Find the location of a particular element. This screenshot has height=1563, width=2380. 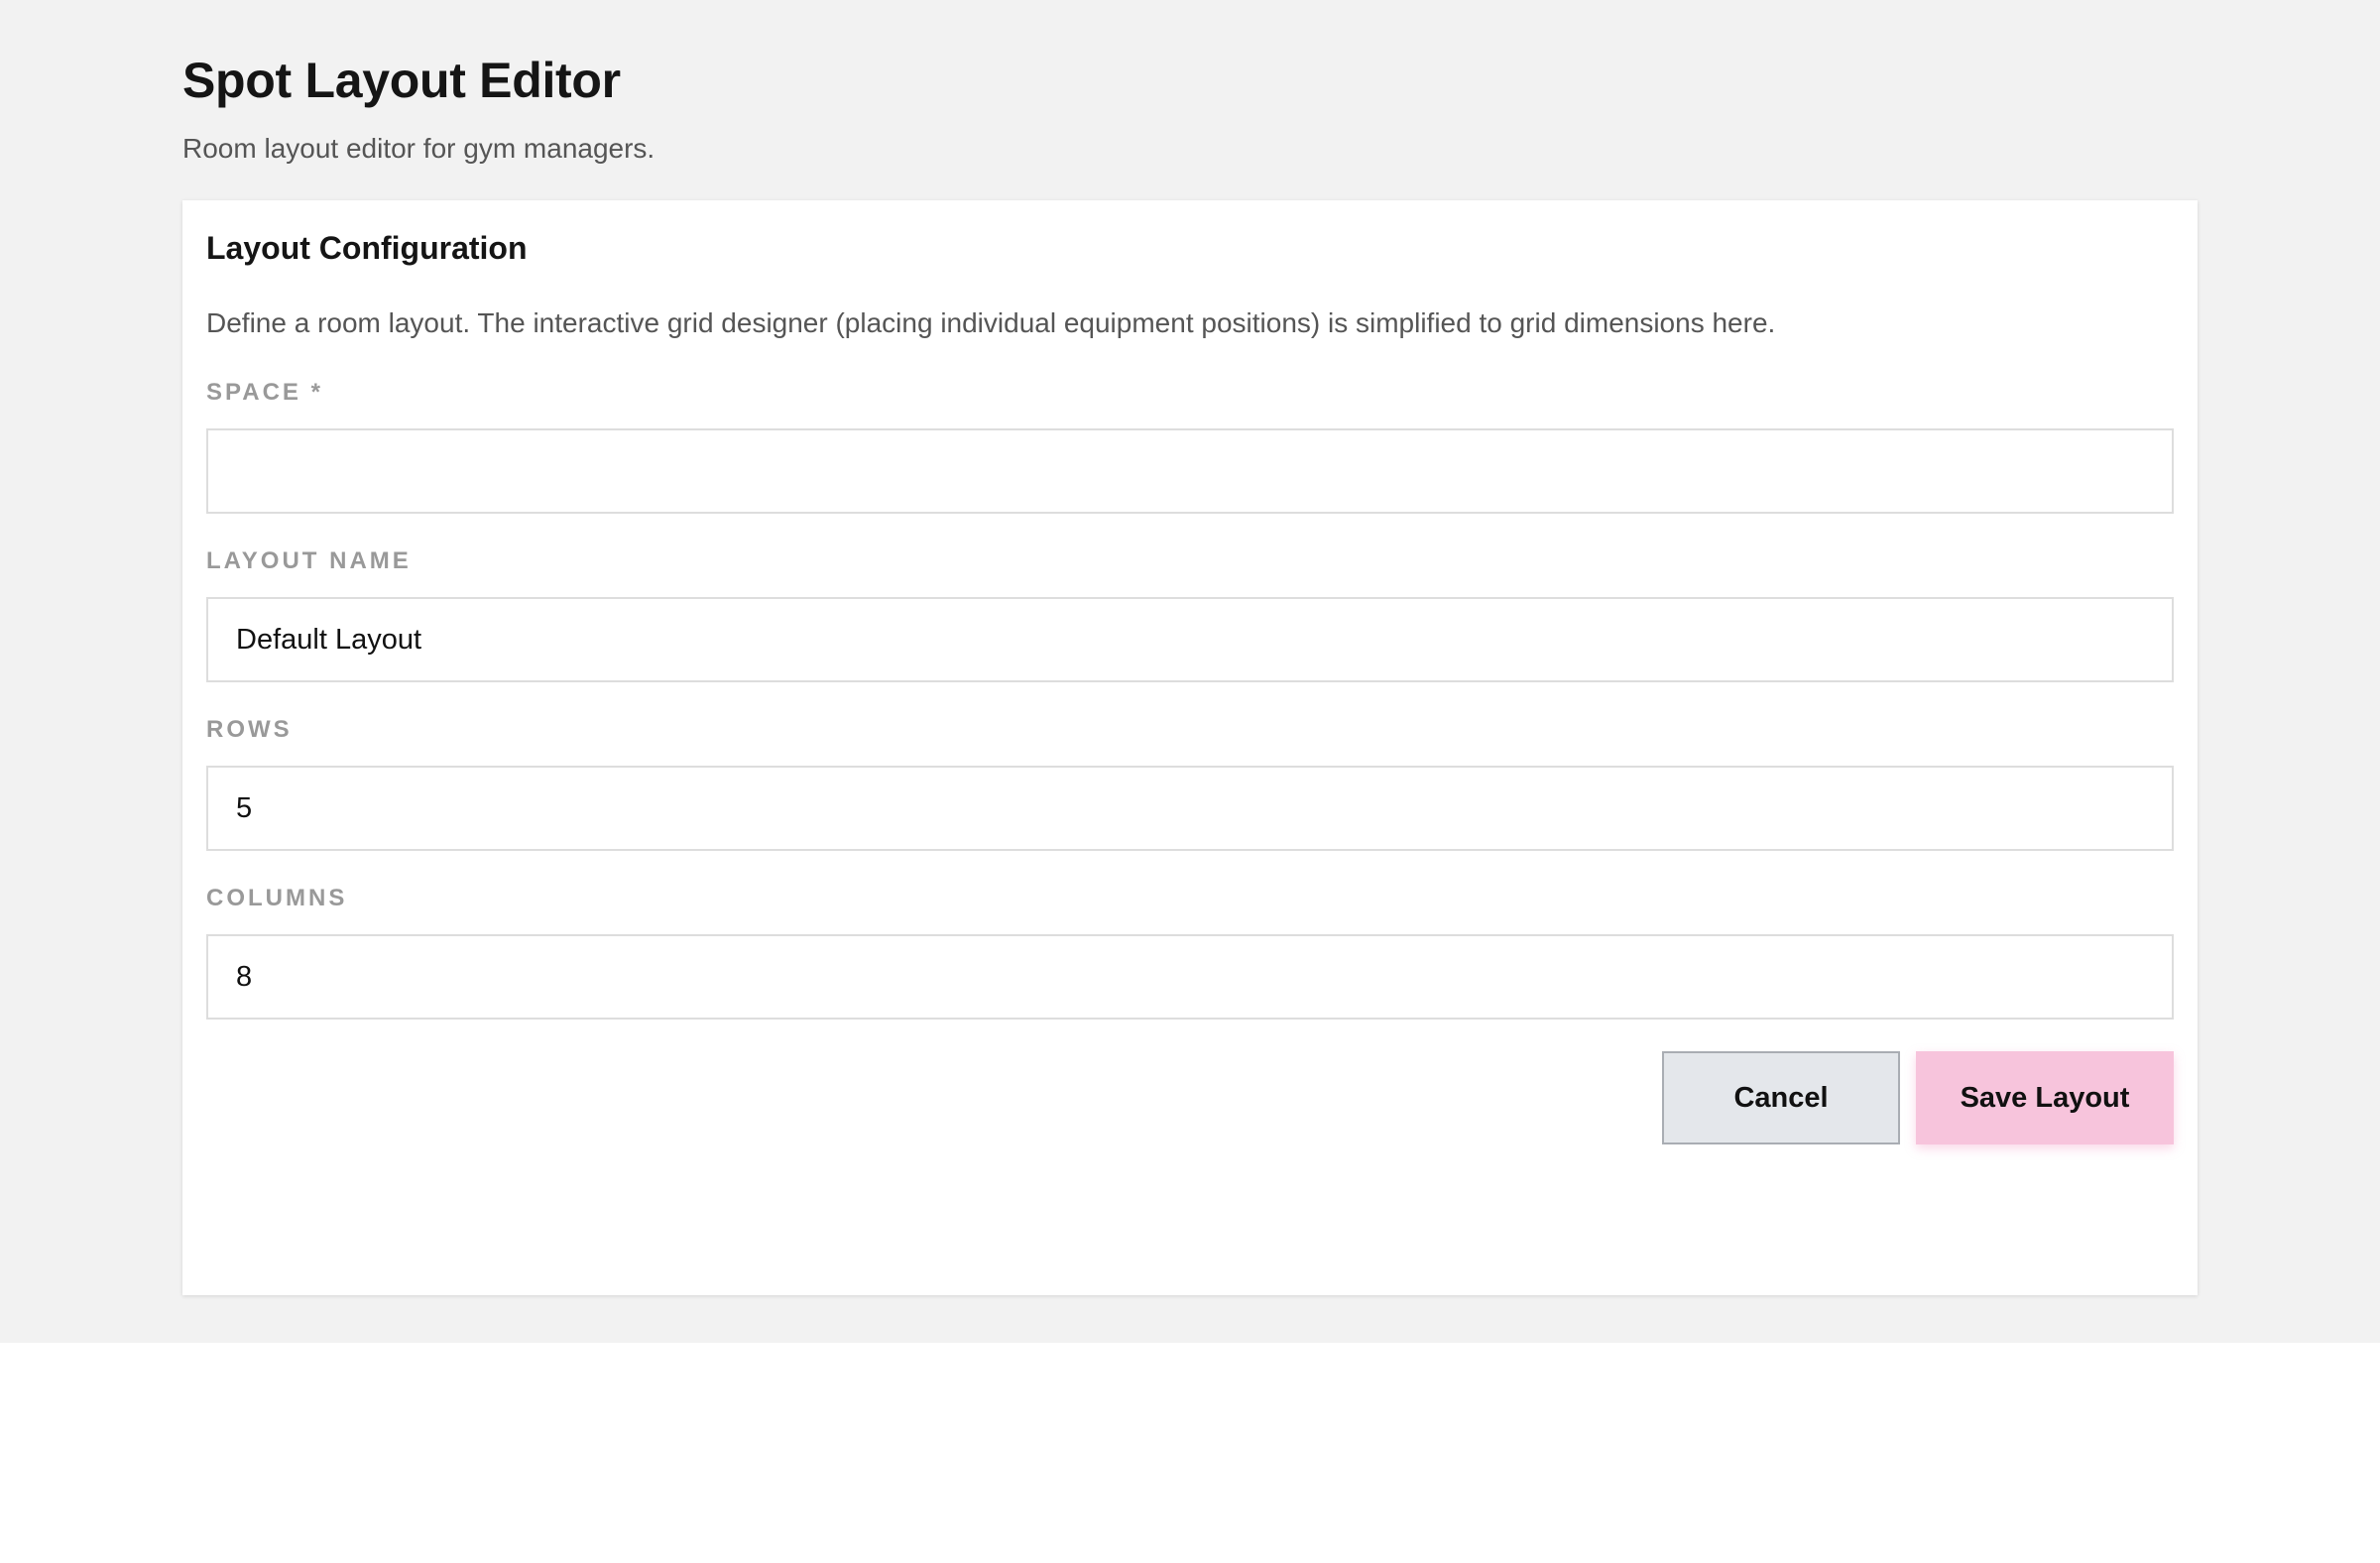

rows-input is located at coordinates (1190, 808).